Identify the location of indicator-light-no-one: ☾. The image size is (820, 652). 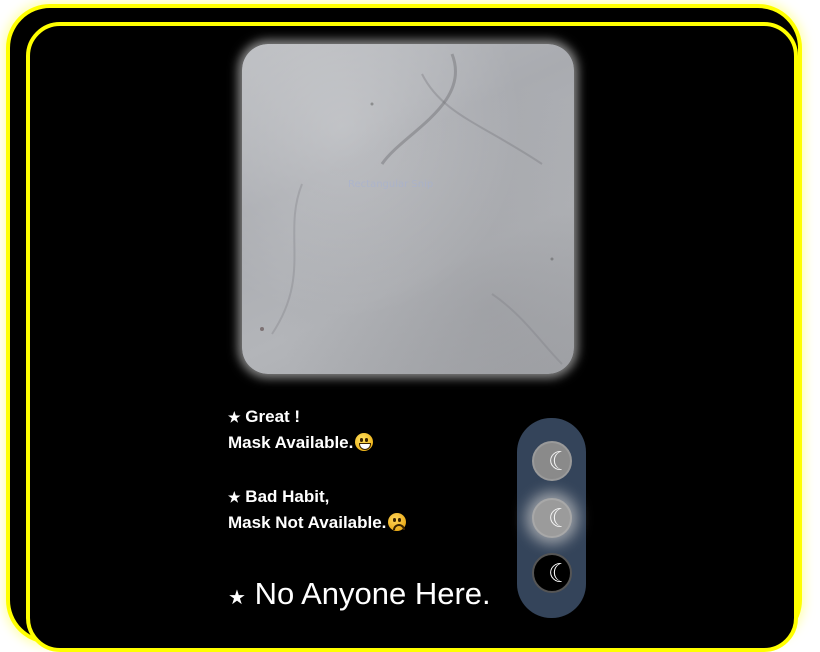
(552, 573).